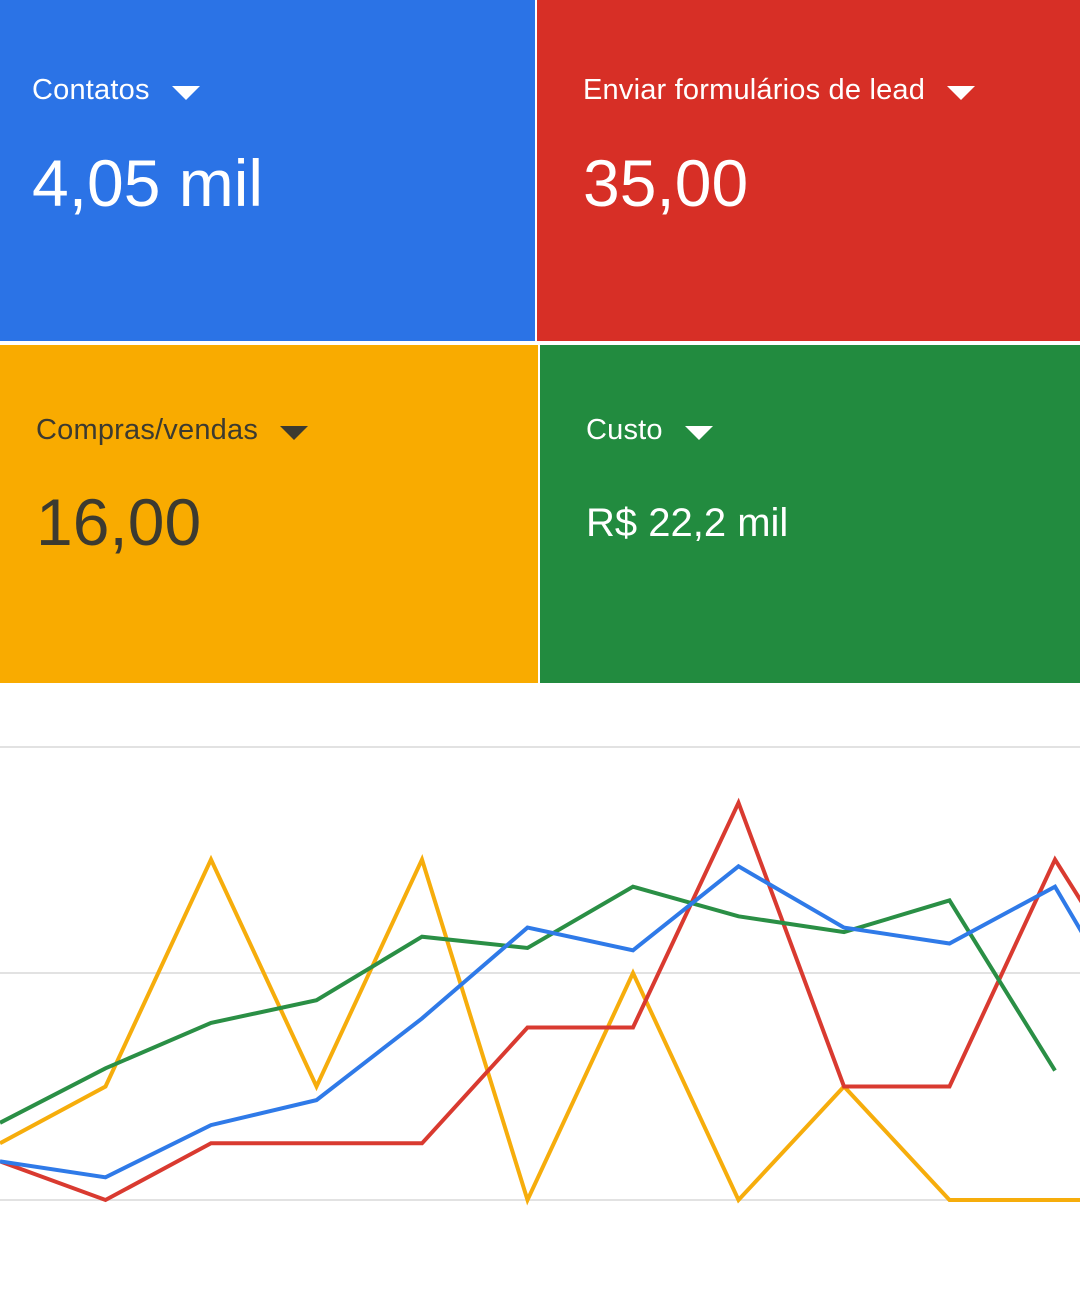 This screenshot has height=1304, width=1080. Describe the element at coordinates (147, 430) in the screenshot. I see `metric-label: Compras/vendas` at that location.